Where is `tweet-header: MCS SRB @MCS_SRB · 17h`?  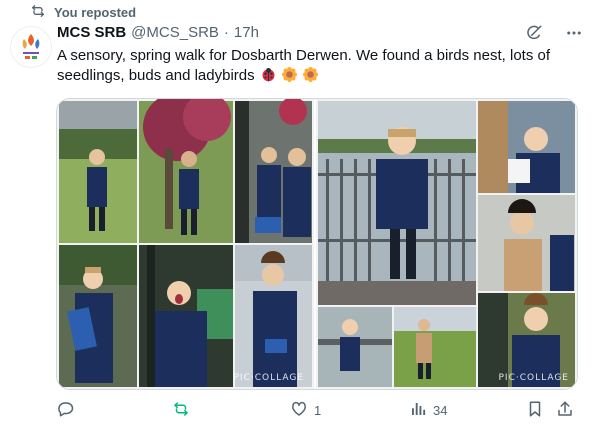
tweet-header: MCS SRB @MCS_SRB · 17h is located at coordinates (158, 32).